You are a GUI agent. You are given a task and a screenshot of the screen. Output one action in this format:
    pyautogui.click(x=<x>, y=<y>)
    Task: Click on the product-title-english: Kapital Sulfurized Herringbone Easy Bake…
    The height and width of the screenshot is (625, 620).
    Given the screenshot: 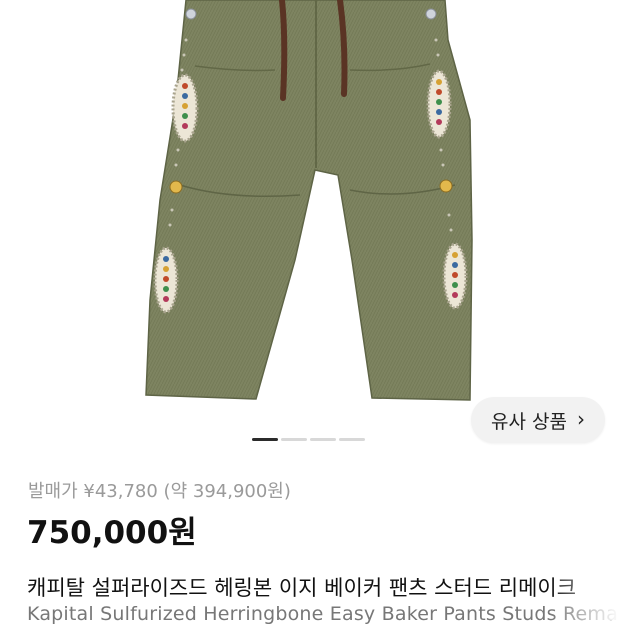 What is the action you would take?
    pyautogui.click(x=323, y=614)
    